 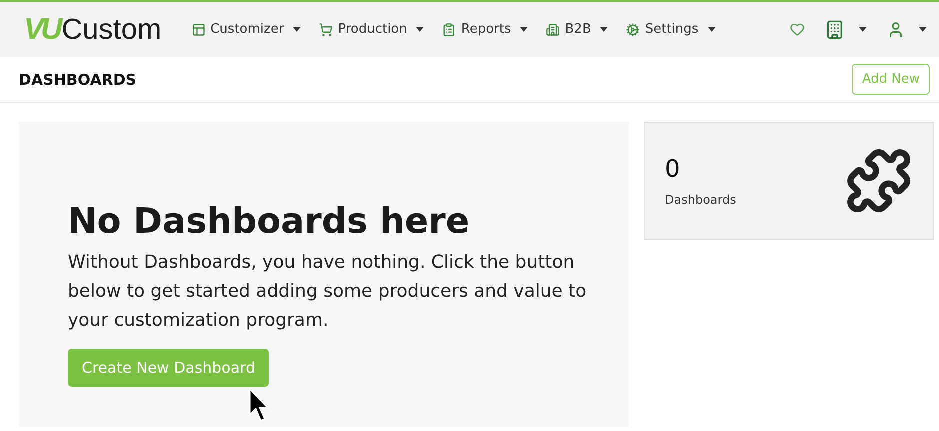 What do you see at coordinates (896, 29) in the screenshot?
I see `user-icon` at bounding box center [896, 29].